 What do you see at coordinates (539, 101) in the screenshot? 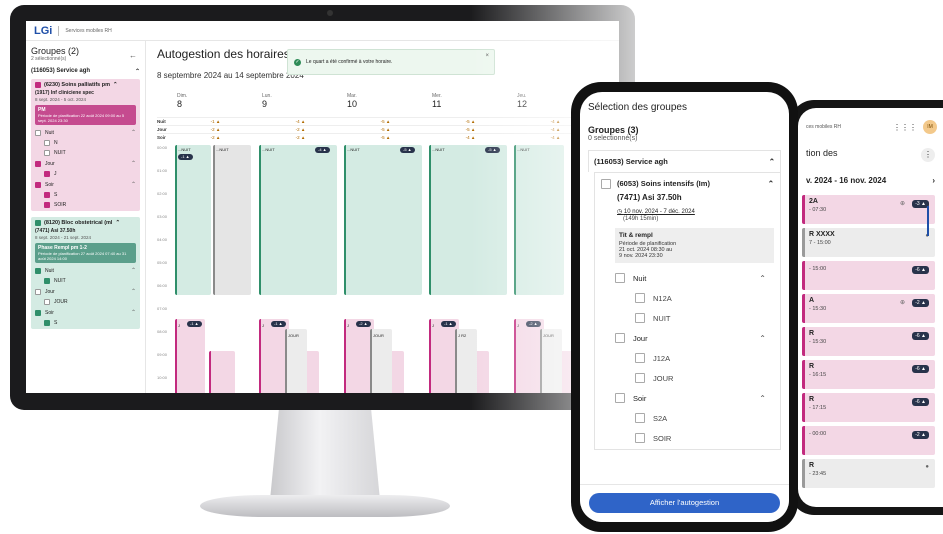
I see `day-header: Jeu. 12` at bounding box center [539, 101].